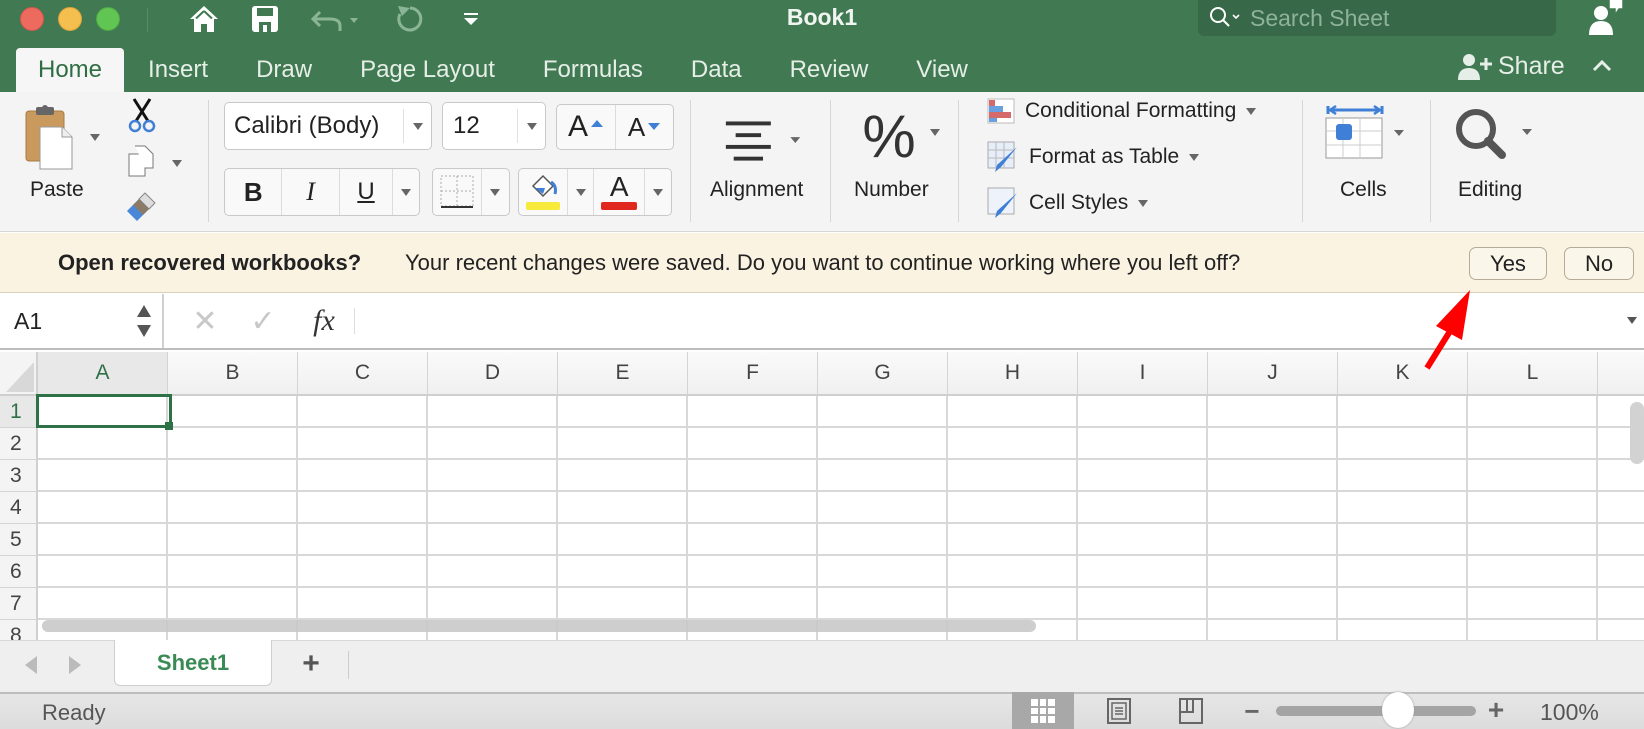 Image resolution: width=1644 pixels, height=729 pixels. I want to click on cell-I2, so click(1143, 444).